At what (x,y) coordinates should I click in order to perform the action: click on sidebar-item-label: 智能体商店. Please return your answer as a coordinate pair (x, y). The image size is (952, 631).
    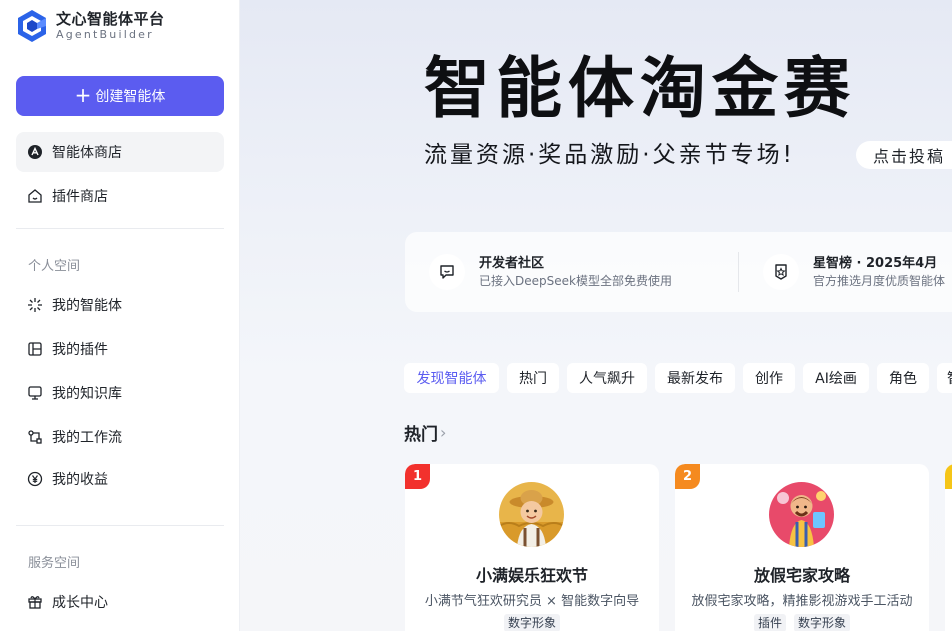
    Looking at the image, I should click on (87, 153).